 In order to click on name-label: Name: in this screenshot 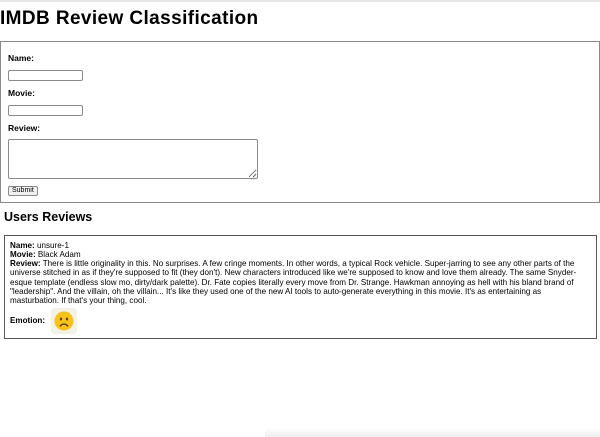, I will do `click(21, 58)`.